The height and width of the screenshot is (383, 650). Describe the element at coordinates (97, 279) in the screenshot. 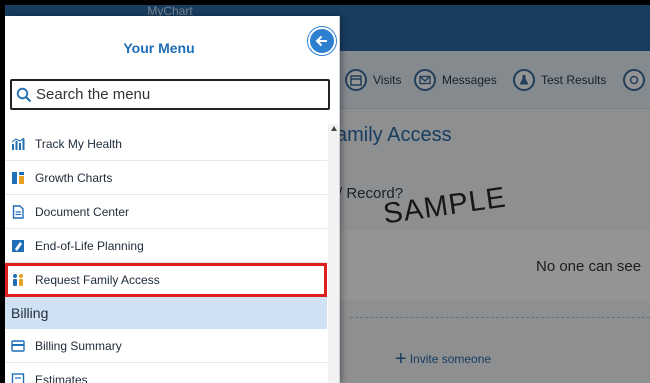

I see `menu-item-label: Request Family Access` at that location.